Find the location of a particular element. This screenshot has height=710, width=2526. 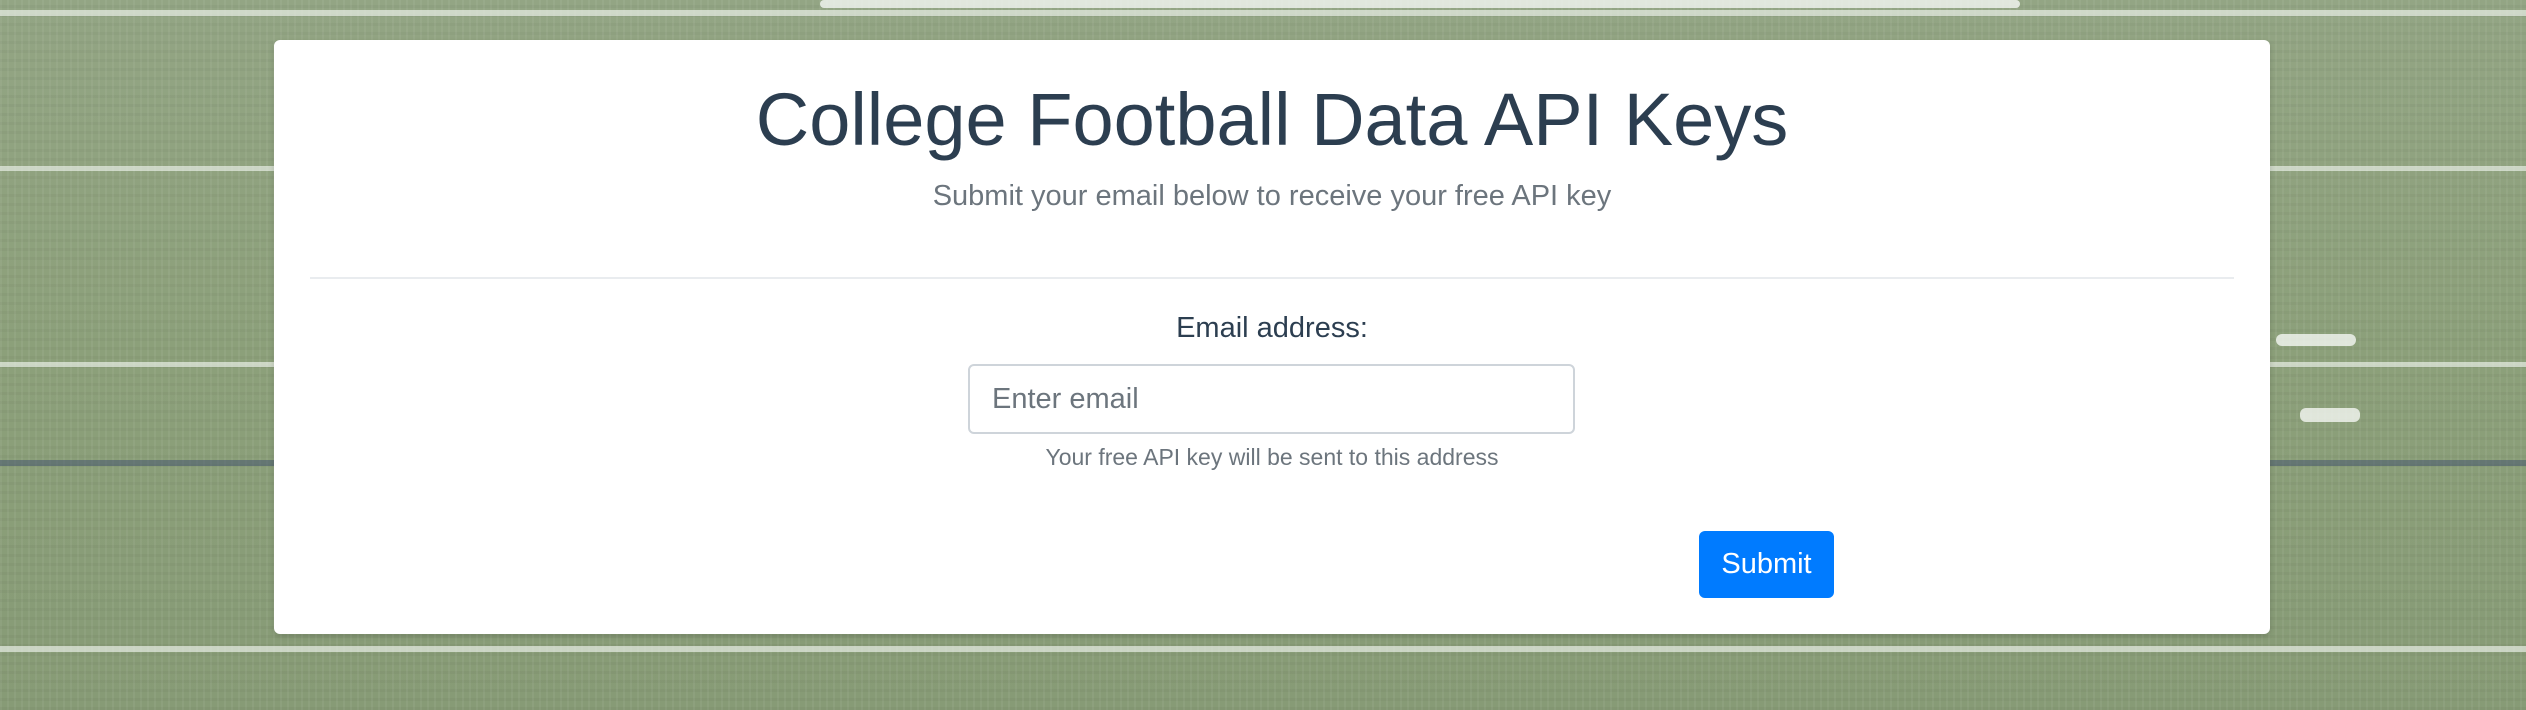

page-title: College Football Data API Keys is located at coordinates (1272, 119).